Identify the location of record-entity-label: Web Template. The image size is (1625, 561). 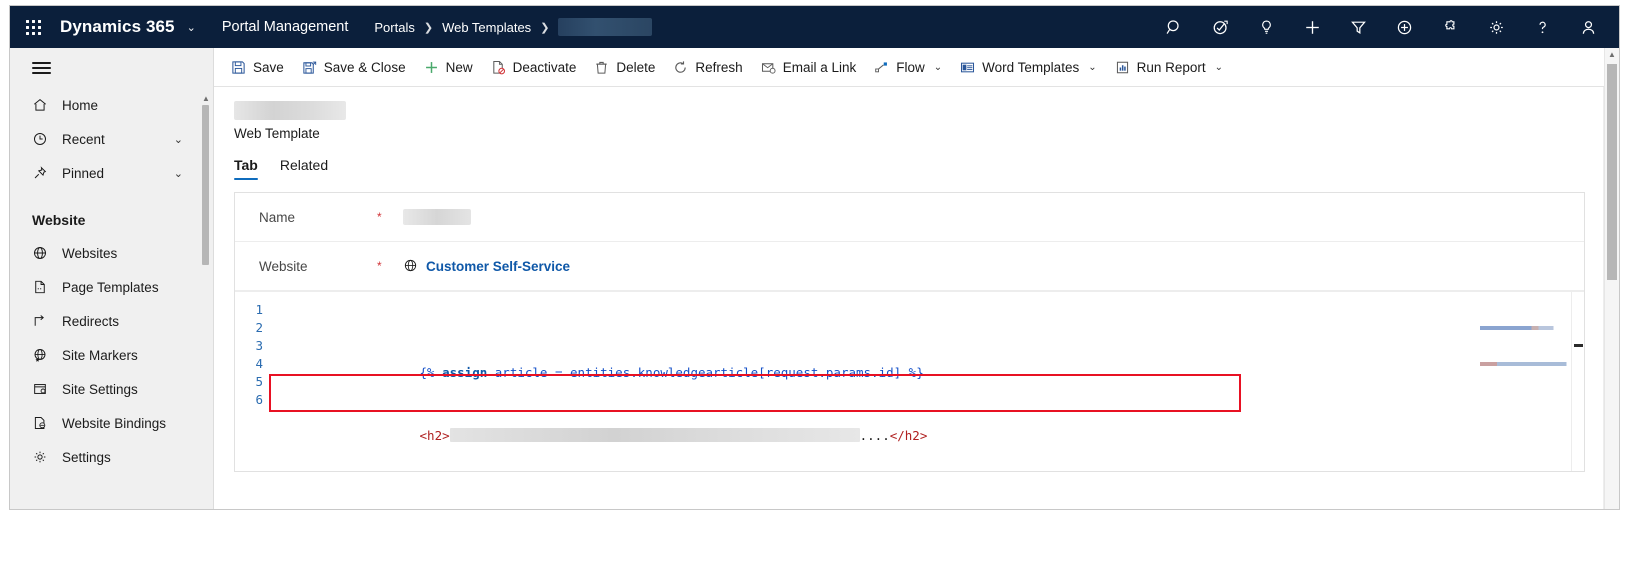
(277, 133).